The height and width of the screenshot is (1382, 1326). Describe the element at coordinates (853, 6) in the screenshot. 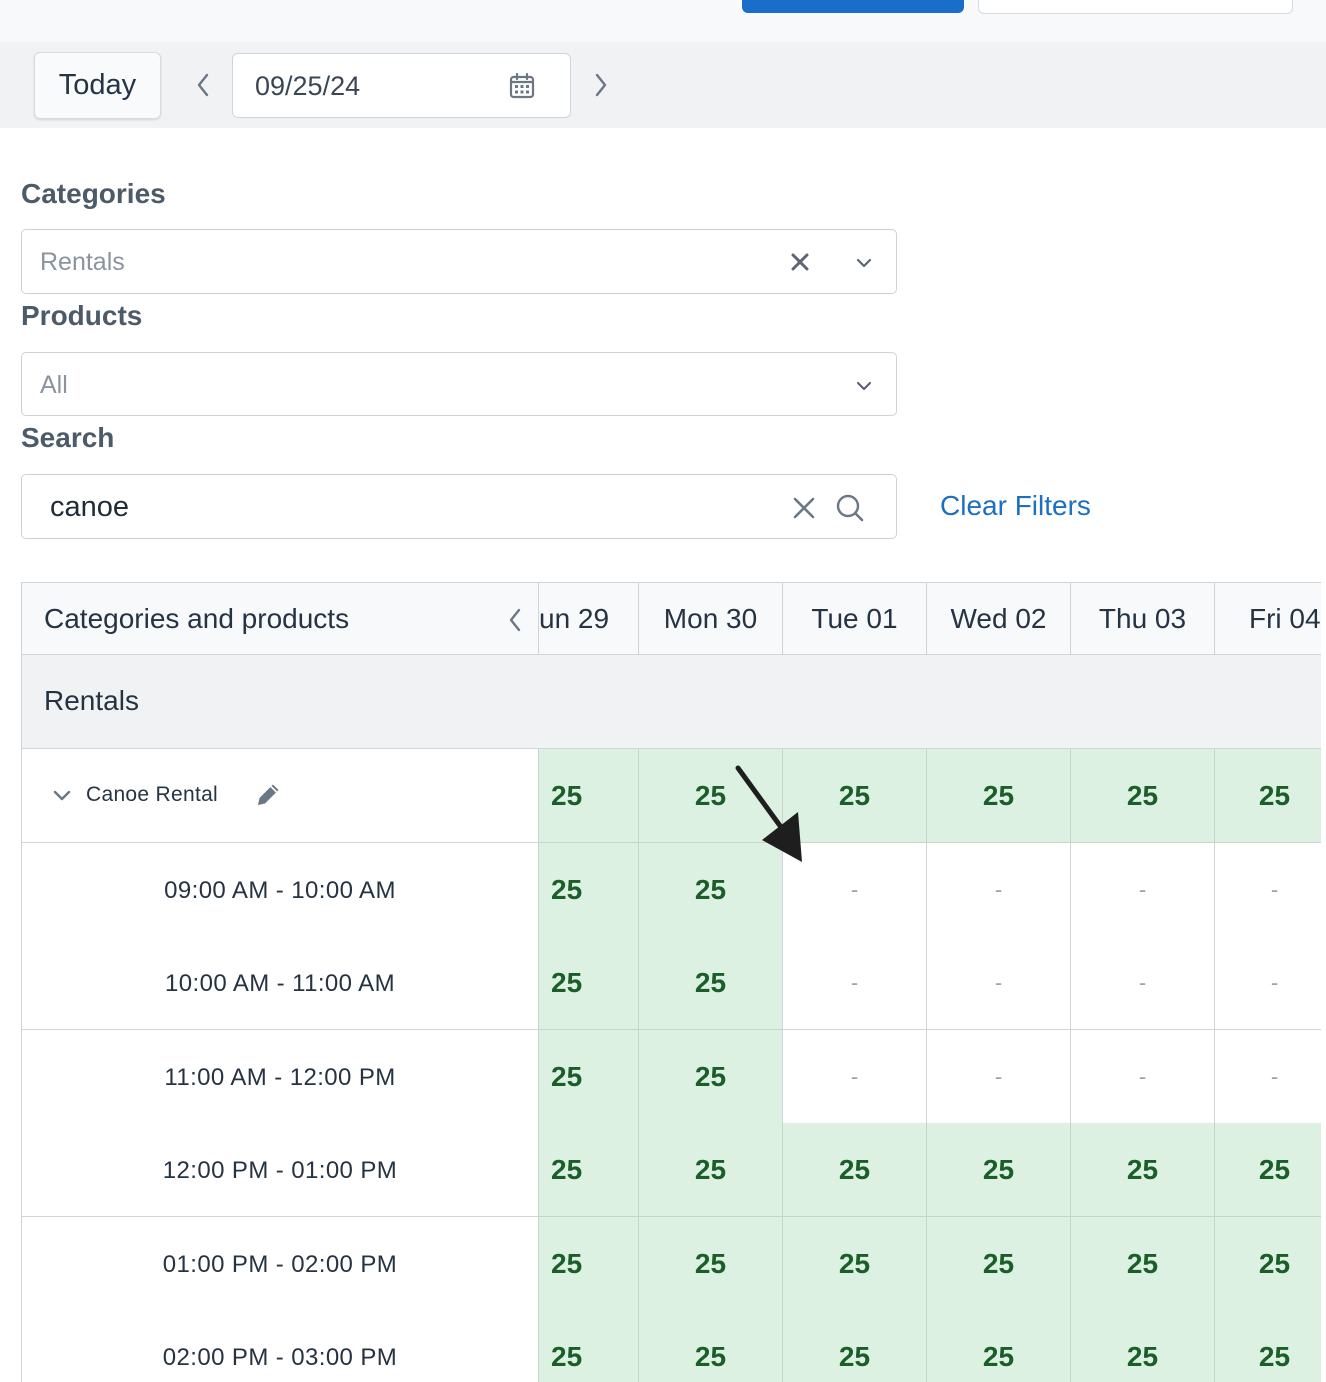

I see `primary-action-button` at that location.